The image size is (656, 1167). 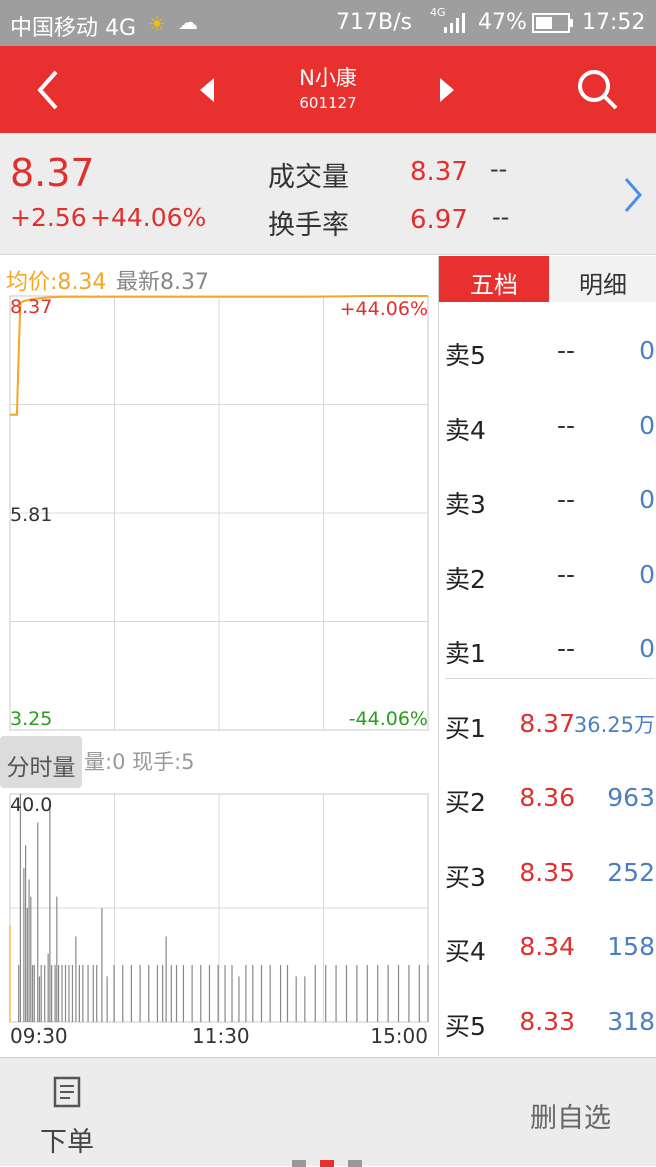 I want to click on stock-code: 601127, so click(x=328, y=103).